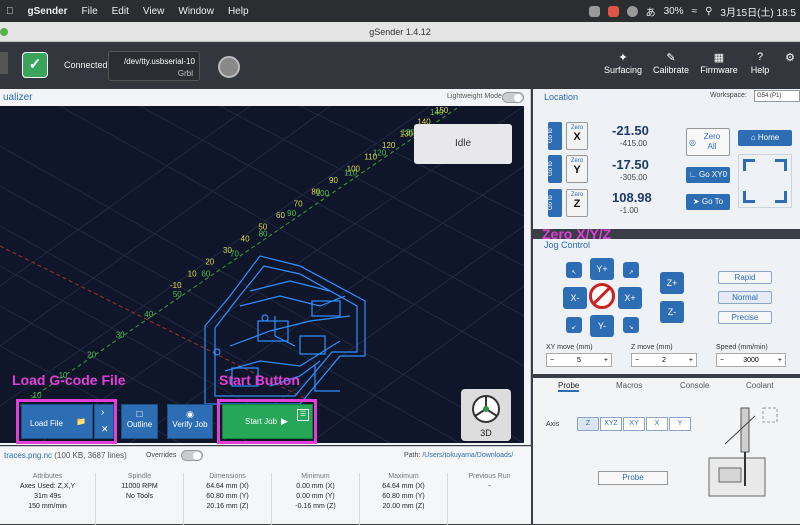  Describe the element at coordinates (629, 210) in the screenshot. I see `z-machine-position: -1.00` at that location.